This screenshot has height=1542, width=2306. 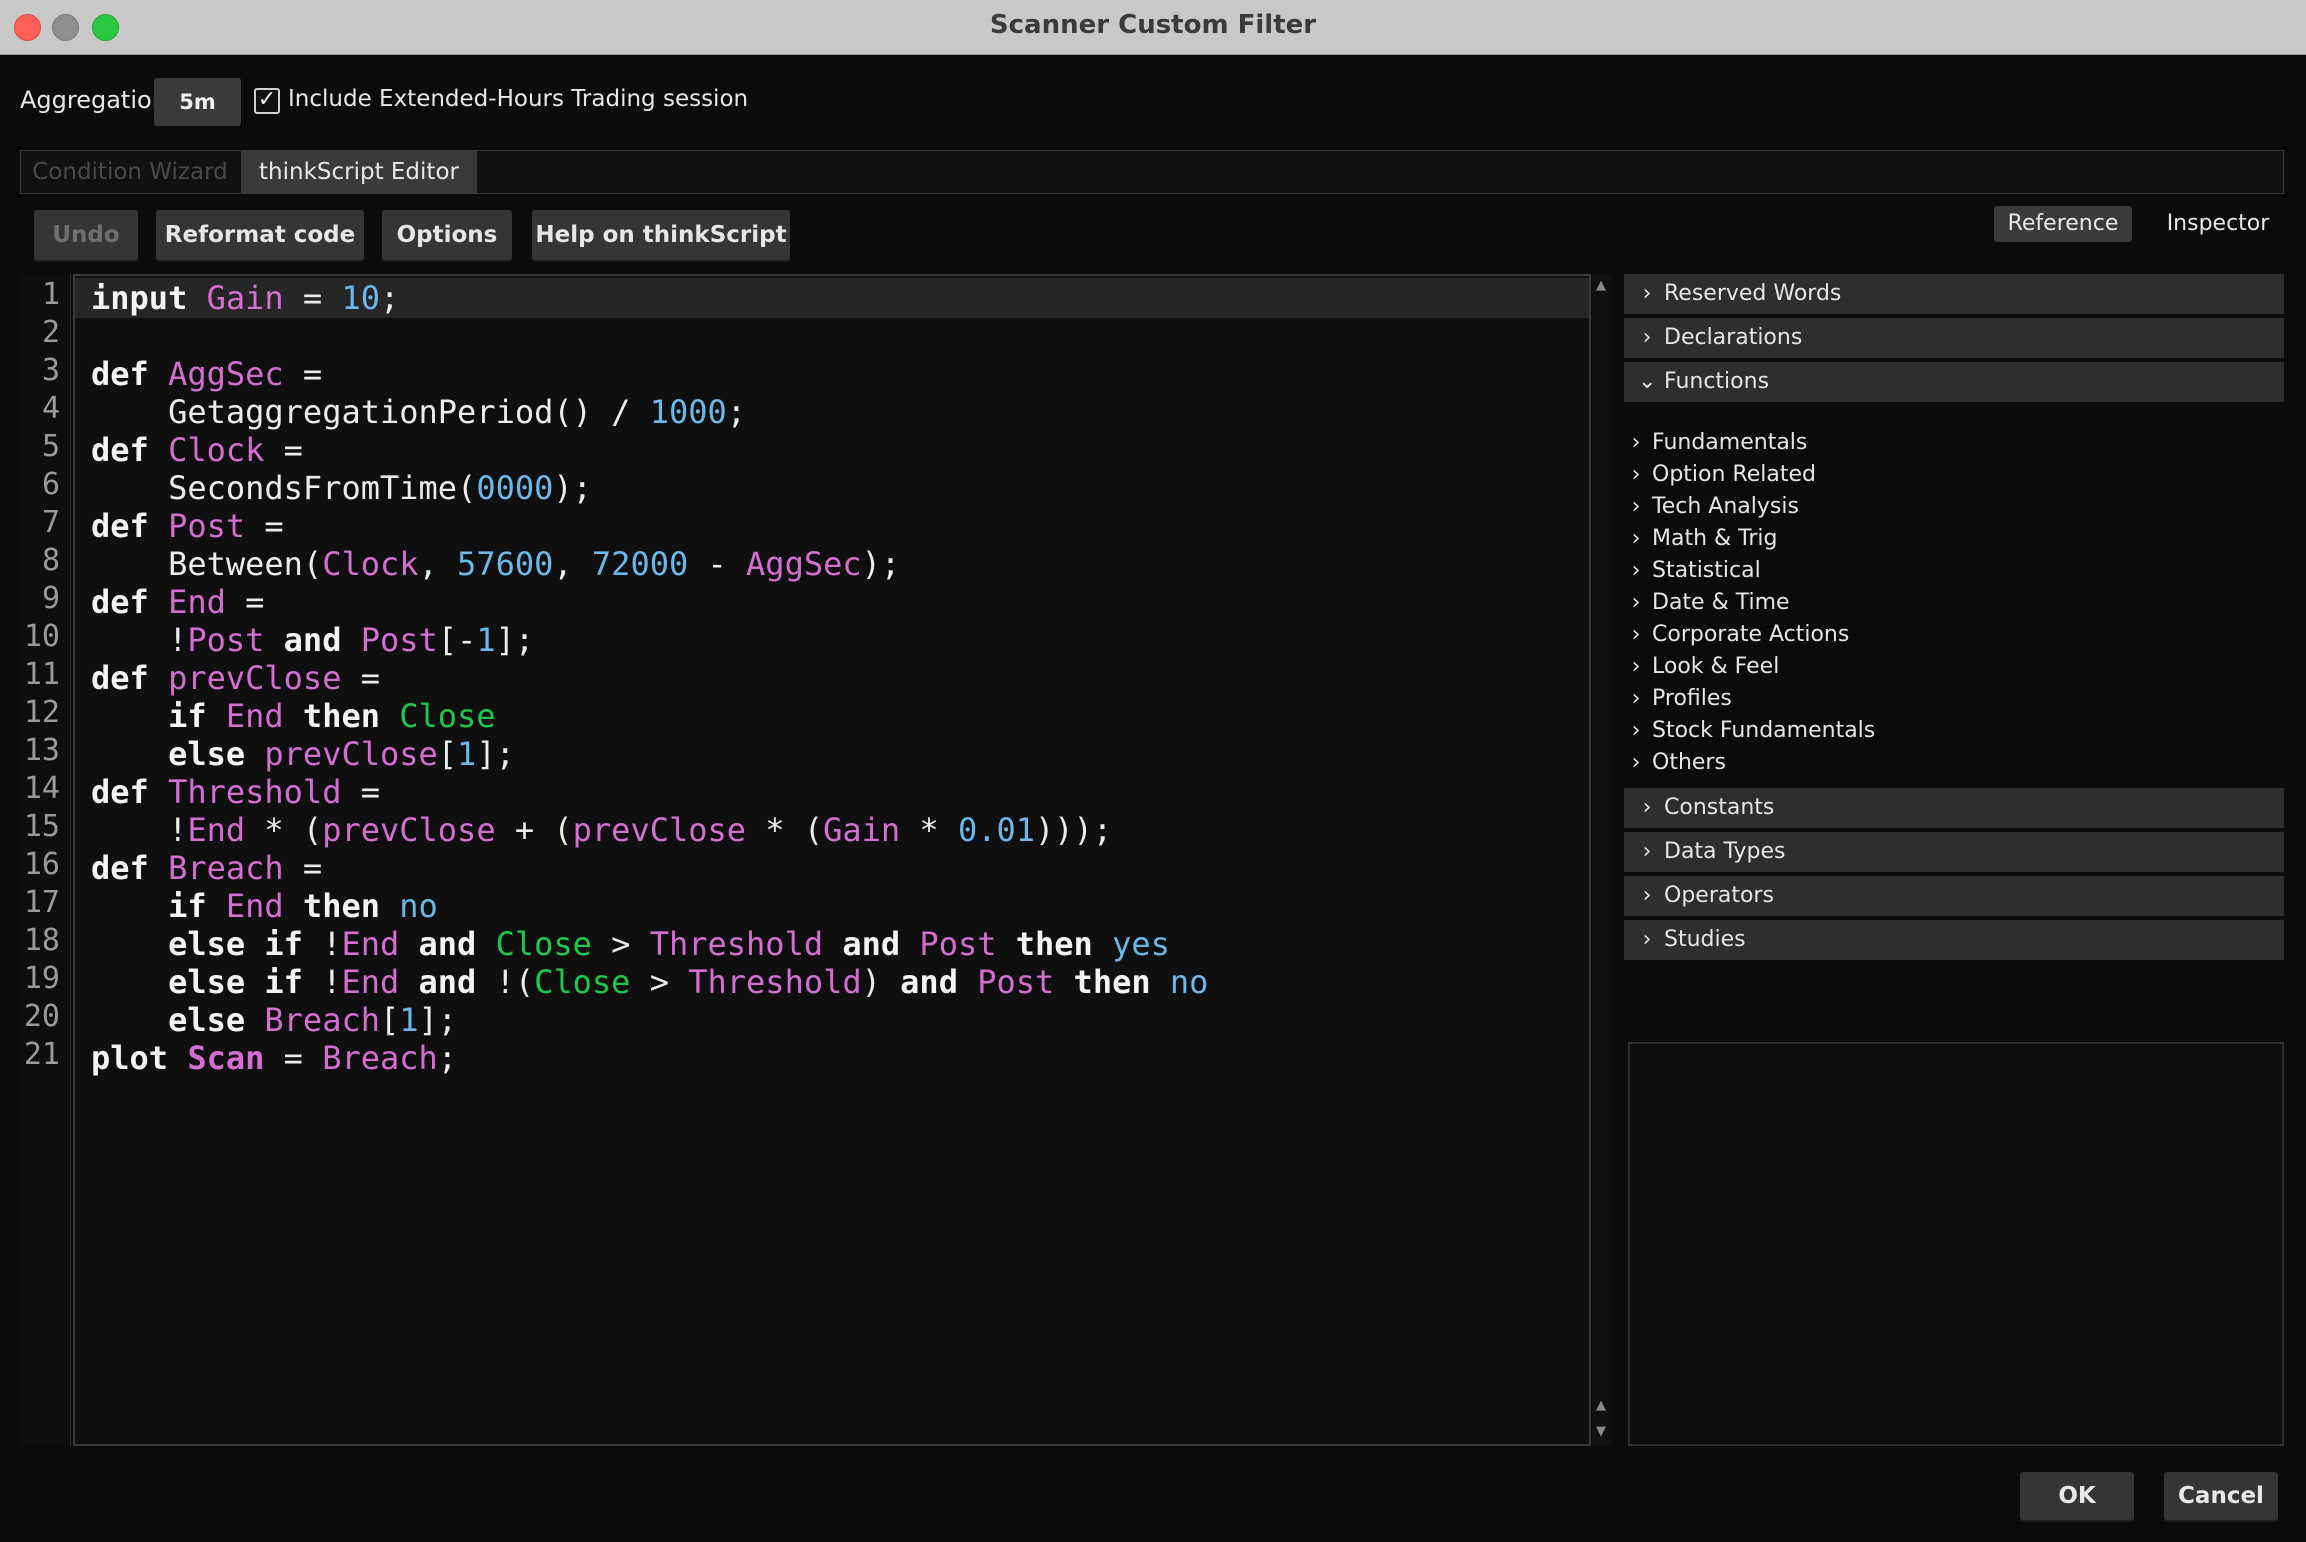 I want to click on code-token: 1, so click(x=409, y=1020).